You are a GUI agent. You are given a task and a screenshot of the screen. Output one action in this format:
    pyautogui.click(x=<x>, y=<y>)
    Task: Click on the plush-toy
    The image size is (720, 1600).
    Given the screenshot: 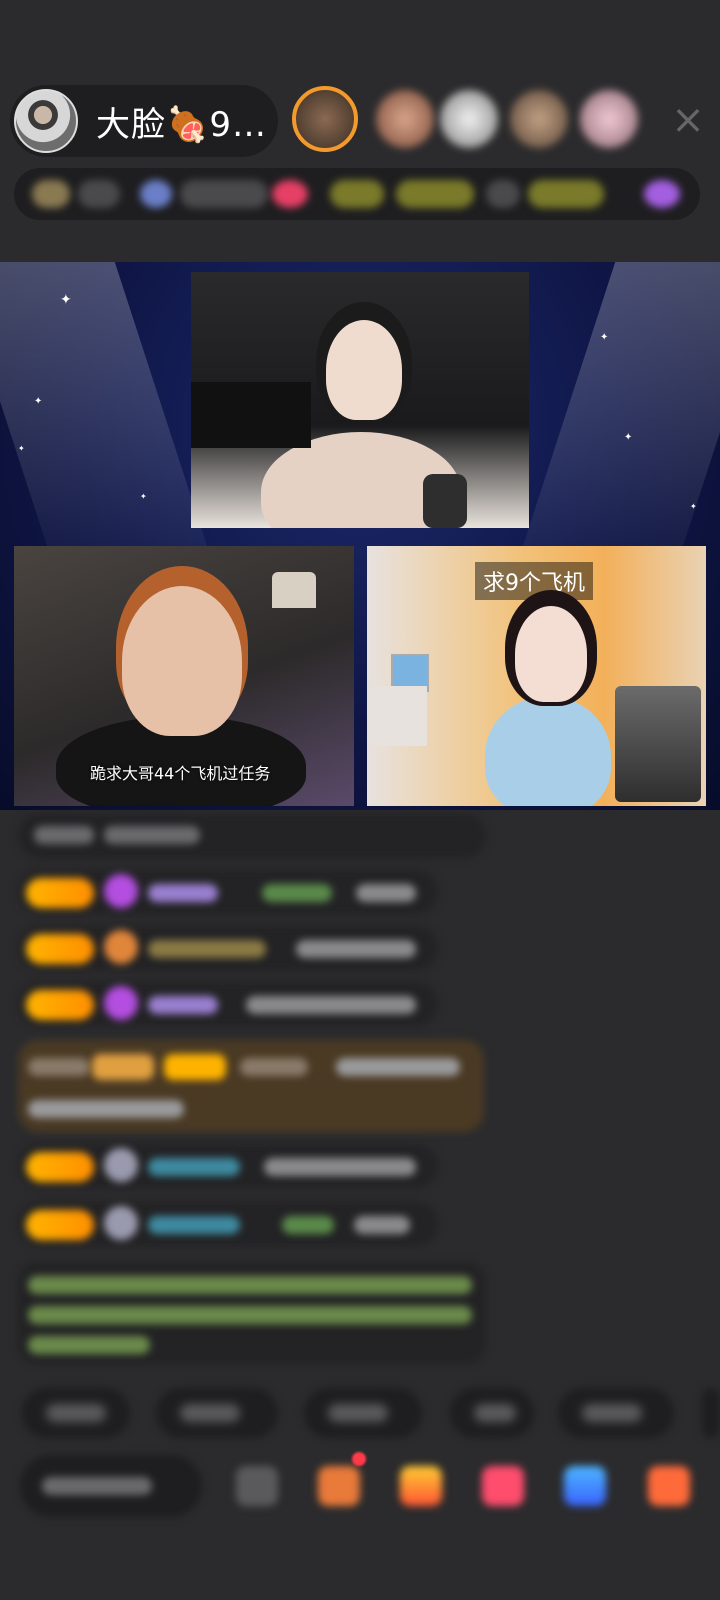 What is the action you would take?
    pyautogui.click(x=658, y=744)
    